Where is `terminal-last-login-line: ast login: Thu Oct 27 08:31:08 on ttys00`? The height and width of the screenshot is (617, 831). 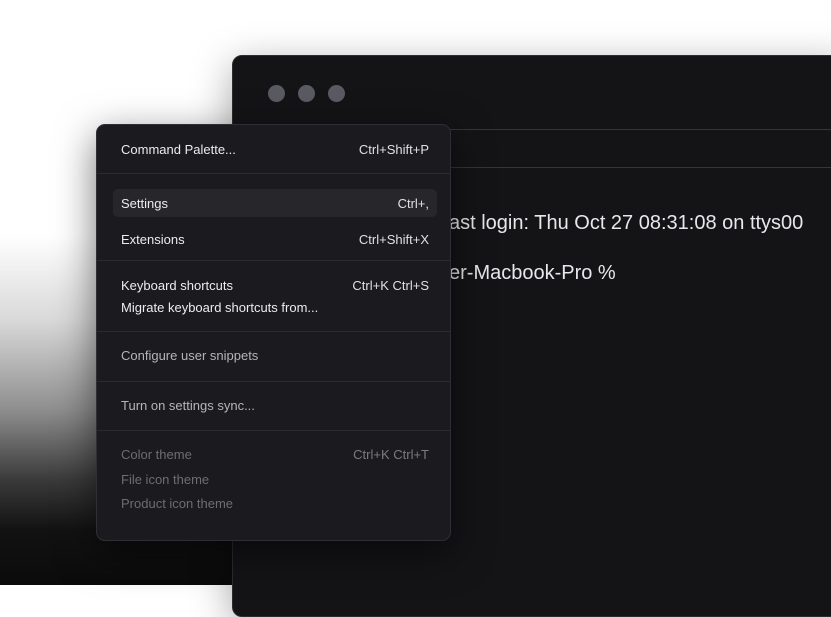 terminal-last-login-line: ast login: Thu Oct 27 08:31:08 on ttys00 is located at coordinates (626, 223).